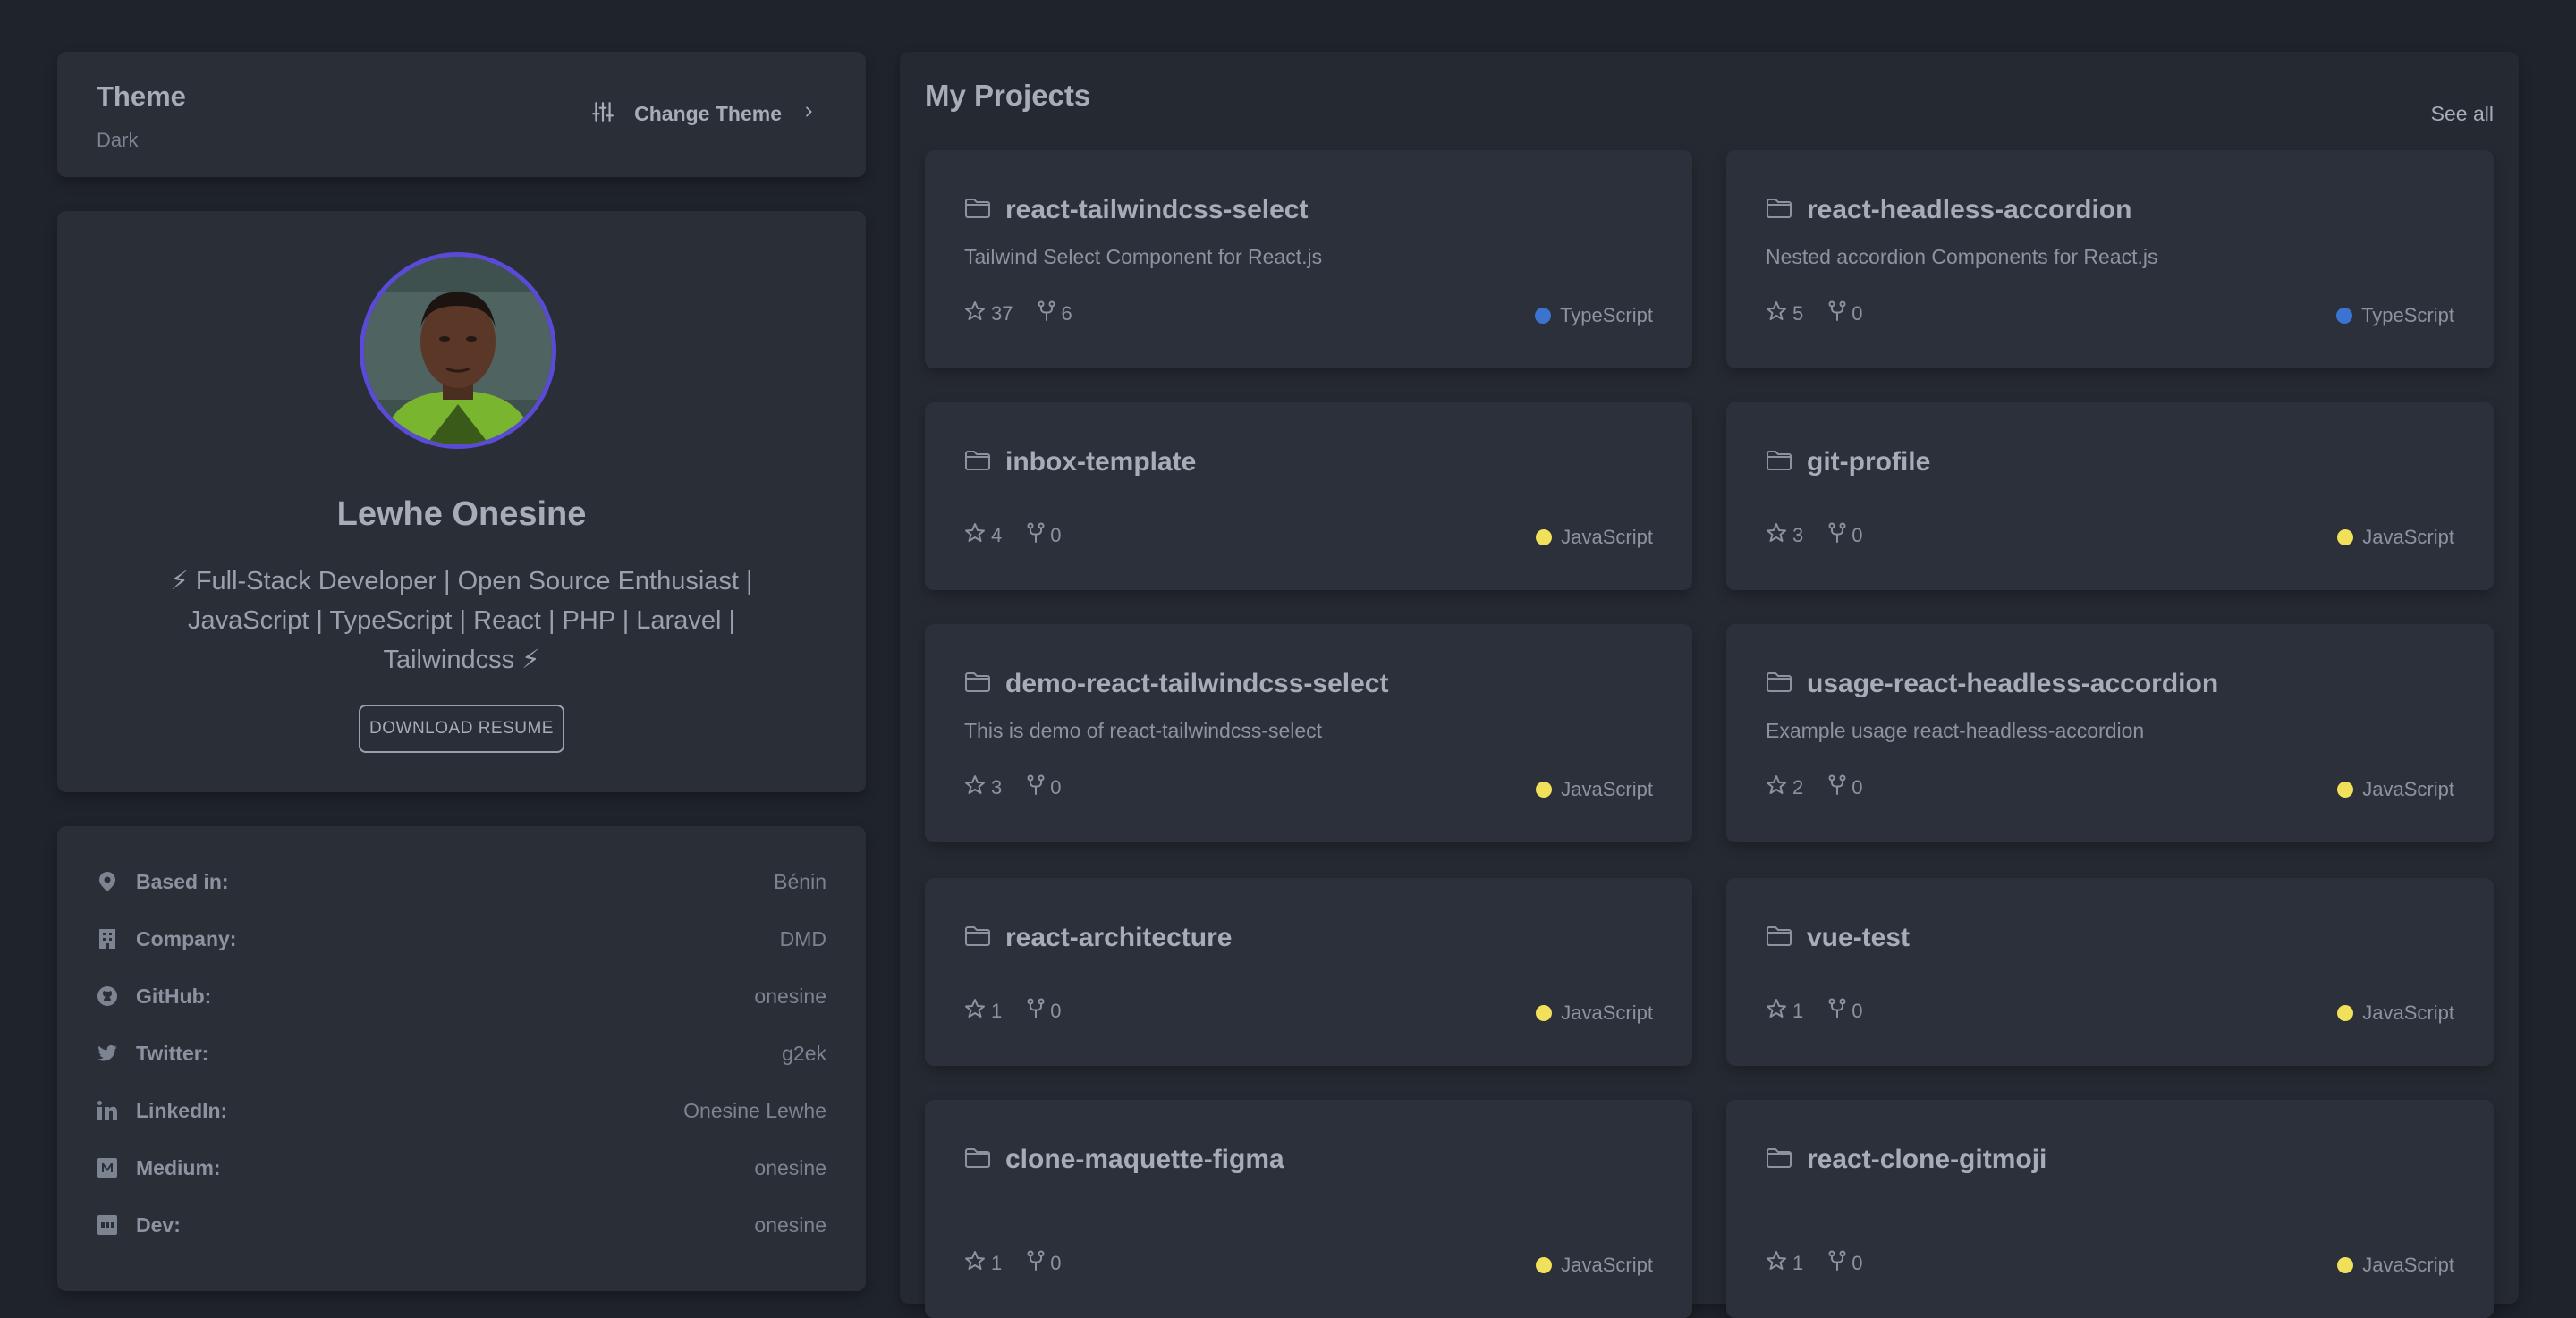  What do you see at coordinates (804, 1054) in the screenshot?
I see `twitter-link: g2ek` at bounding box center [804, 1054].